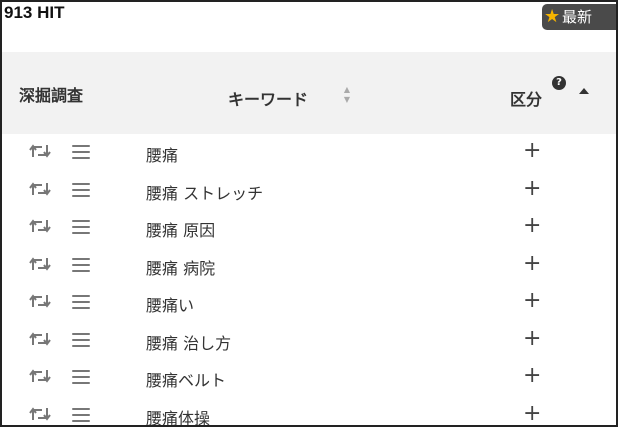 The width and height of the screenshot is (618, 427). I want to click on keyword-text: 腰痛体操, so click(178, 415).